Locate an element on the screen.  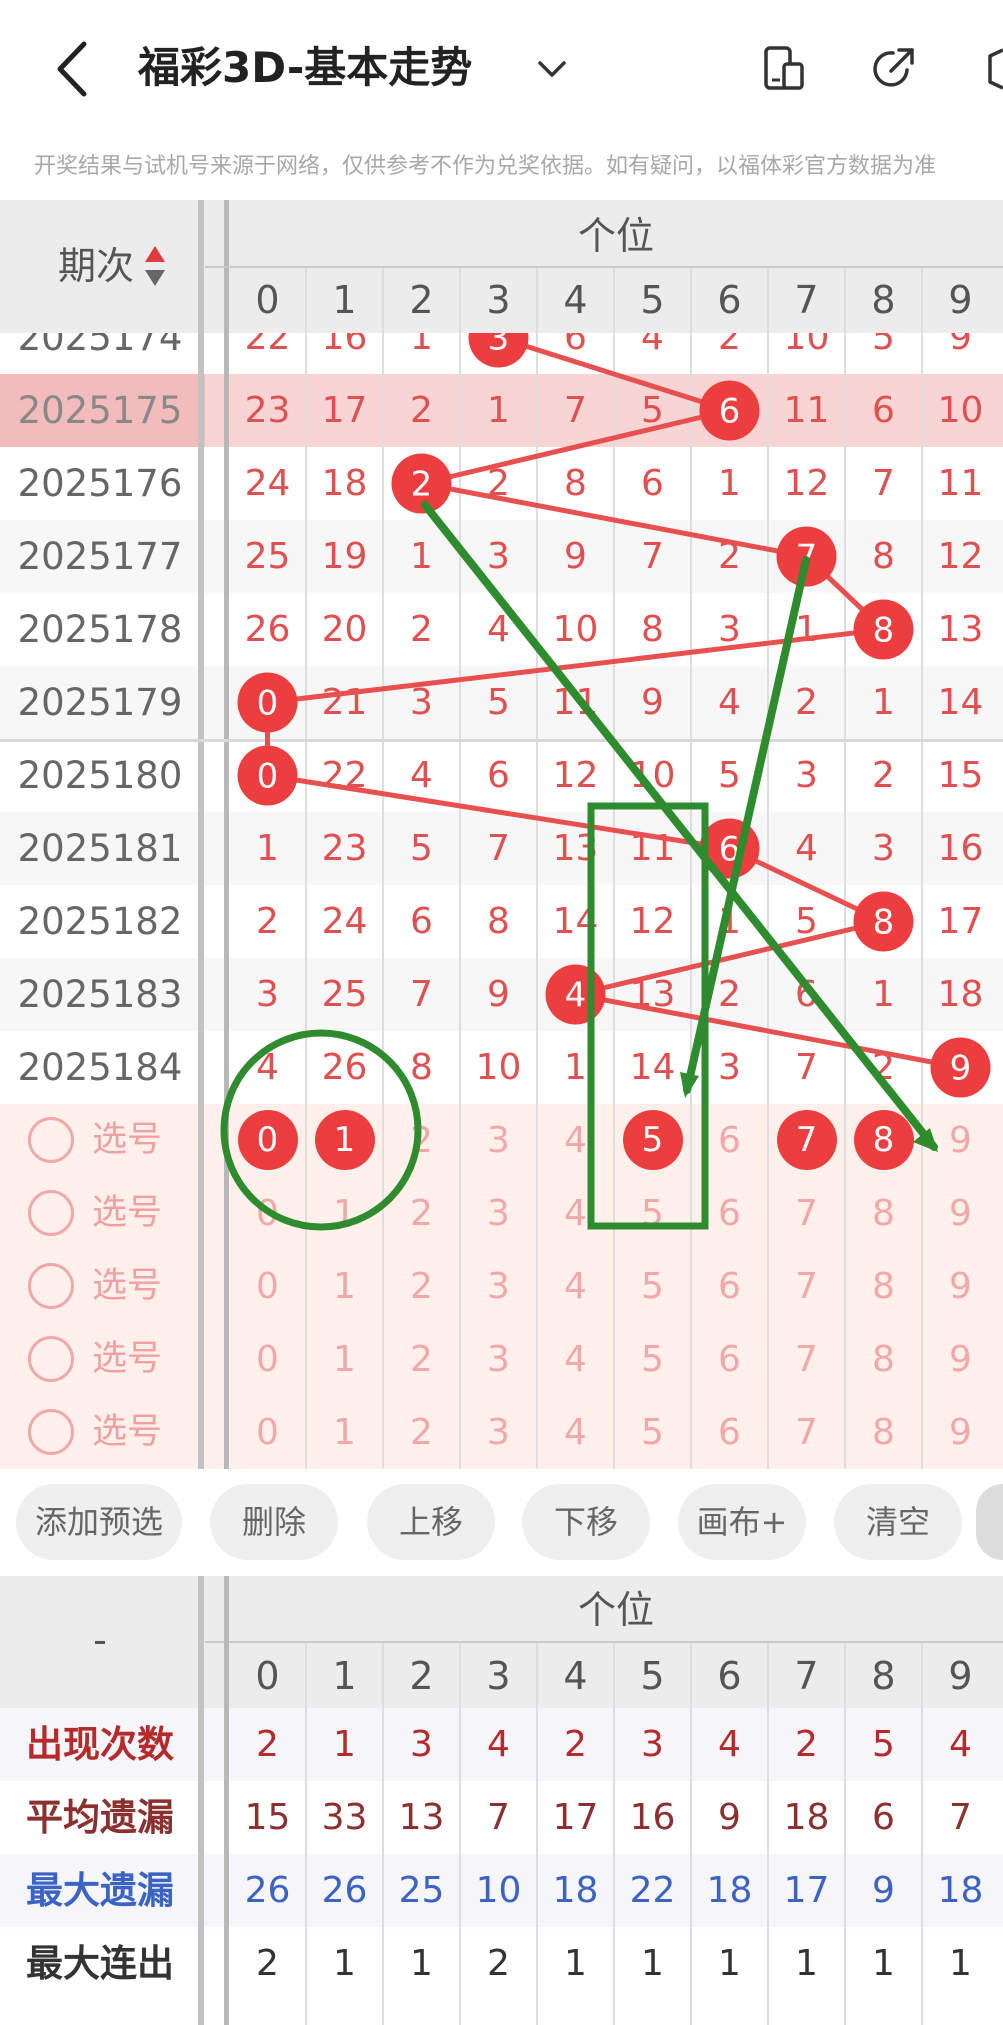
more-actions-button is located at coordinates (989, 1522).